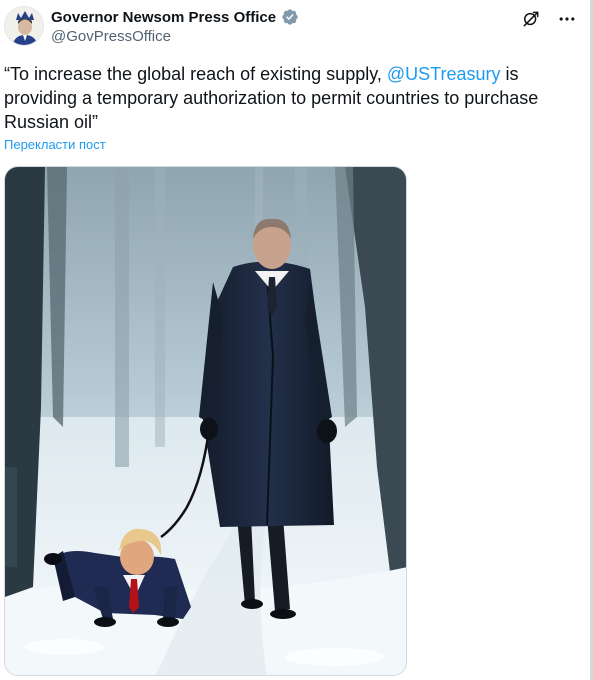 Image resolution: width=593 pixels, height=680 pixels. Describe the element at coordinates (163, 17) in the screenshot. I see `author-name: Governor Newsom Press Office` at that location.